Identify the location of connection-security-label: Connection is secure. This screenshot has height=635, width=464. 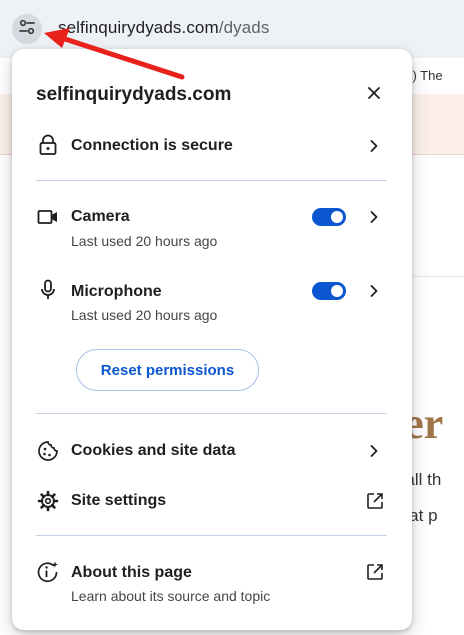
(152, 145).